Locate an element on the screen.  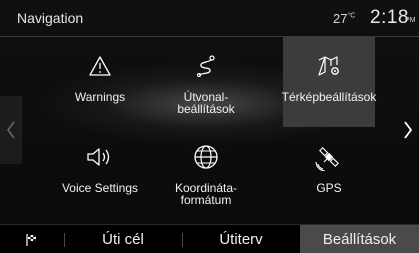
chevron-right-icon is located at coordinates (408, 130).